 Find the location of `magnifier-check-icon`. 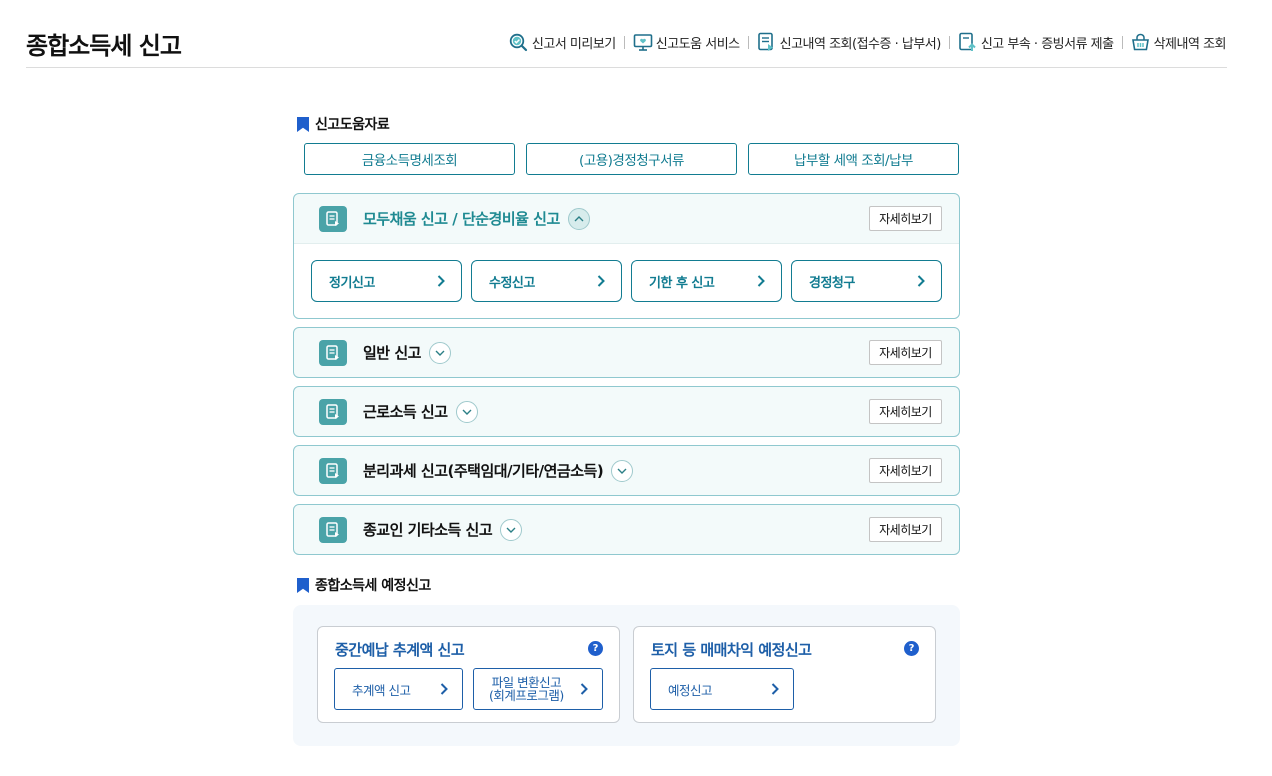

magnifier-check-icon is located at coordinates (519, 42).